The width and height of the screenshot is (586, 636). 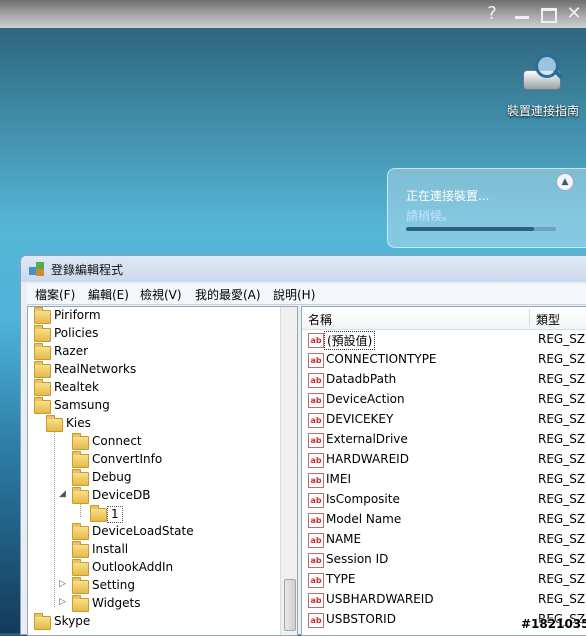 What do you see at coordinates (380, 599) in the screenshot?
I see `value-name: USBHARDWAREID` at bounding box center [380, 599].